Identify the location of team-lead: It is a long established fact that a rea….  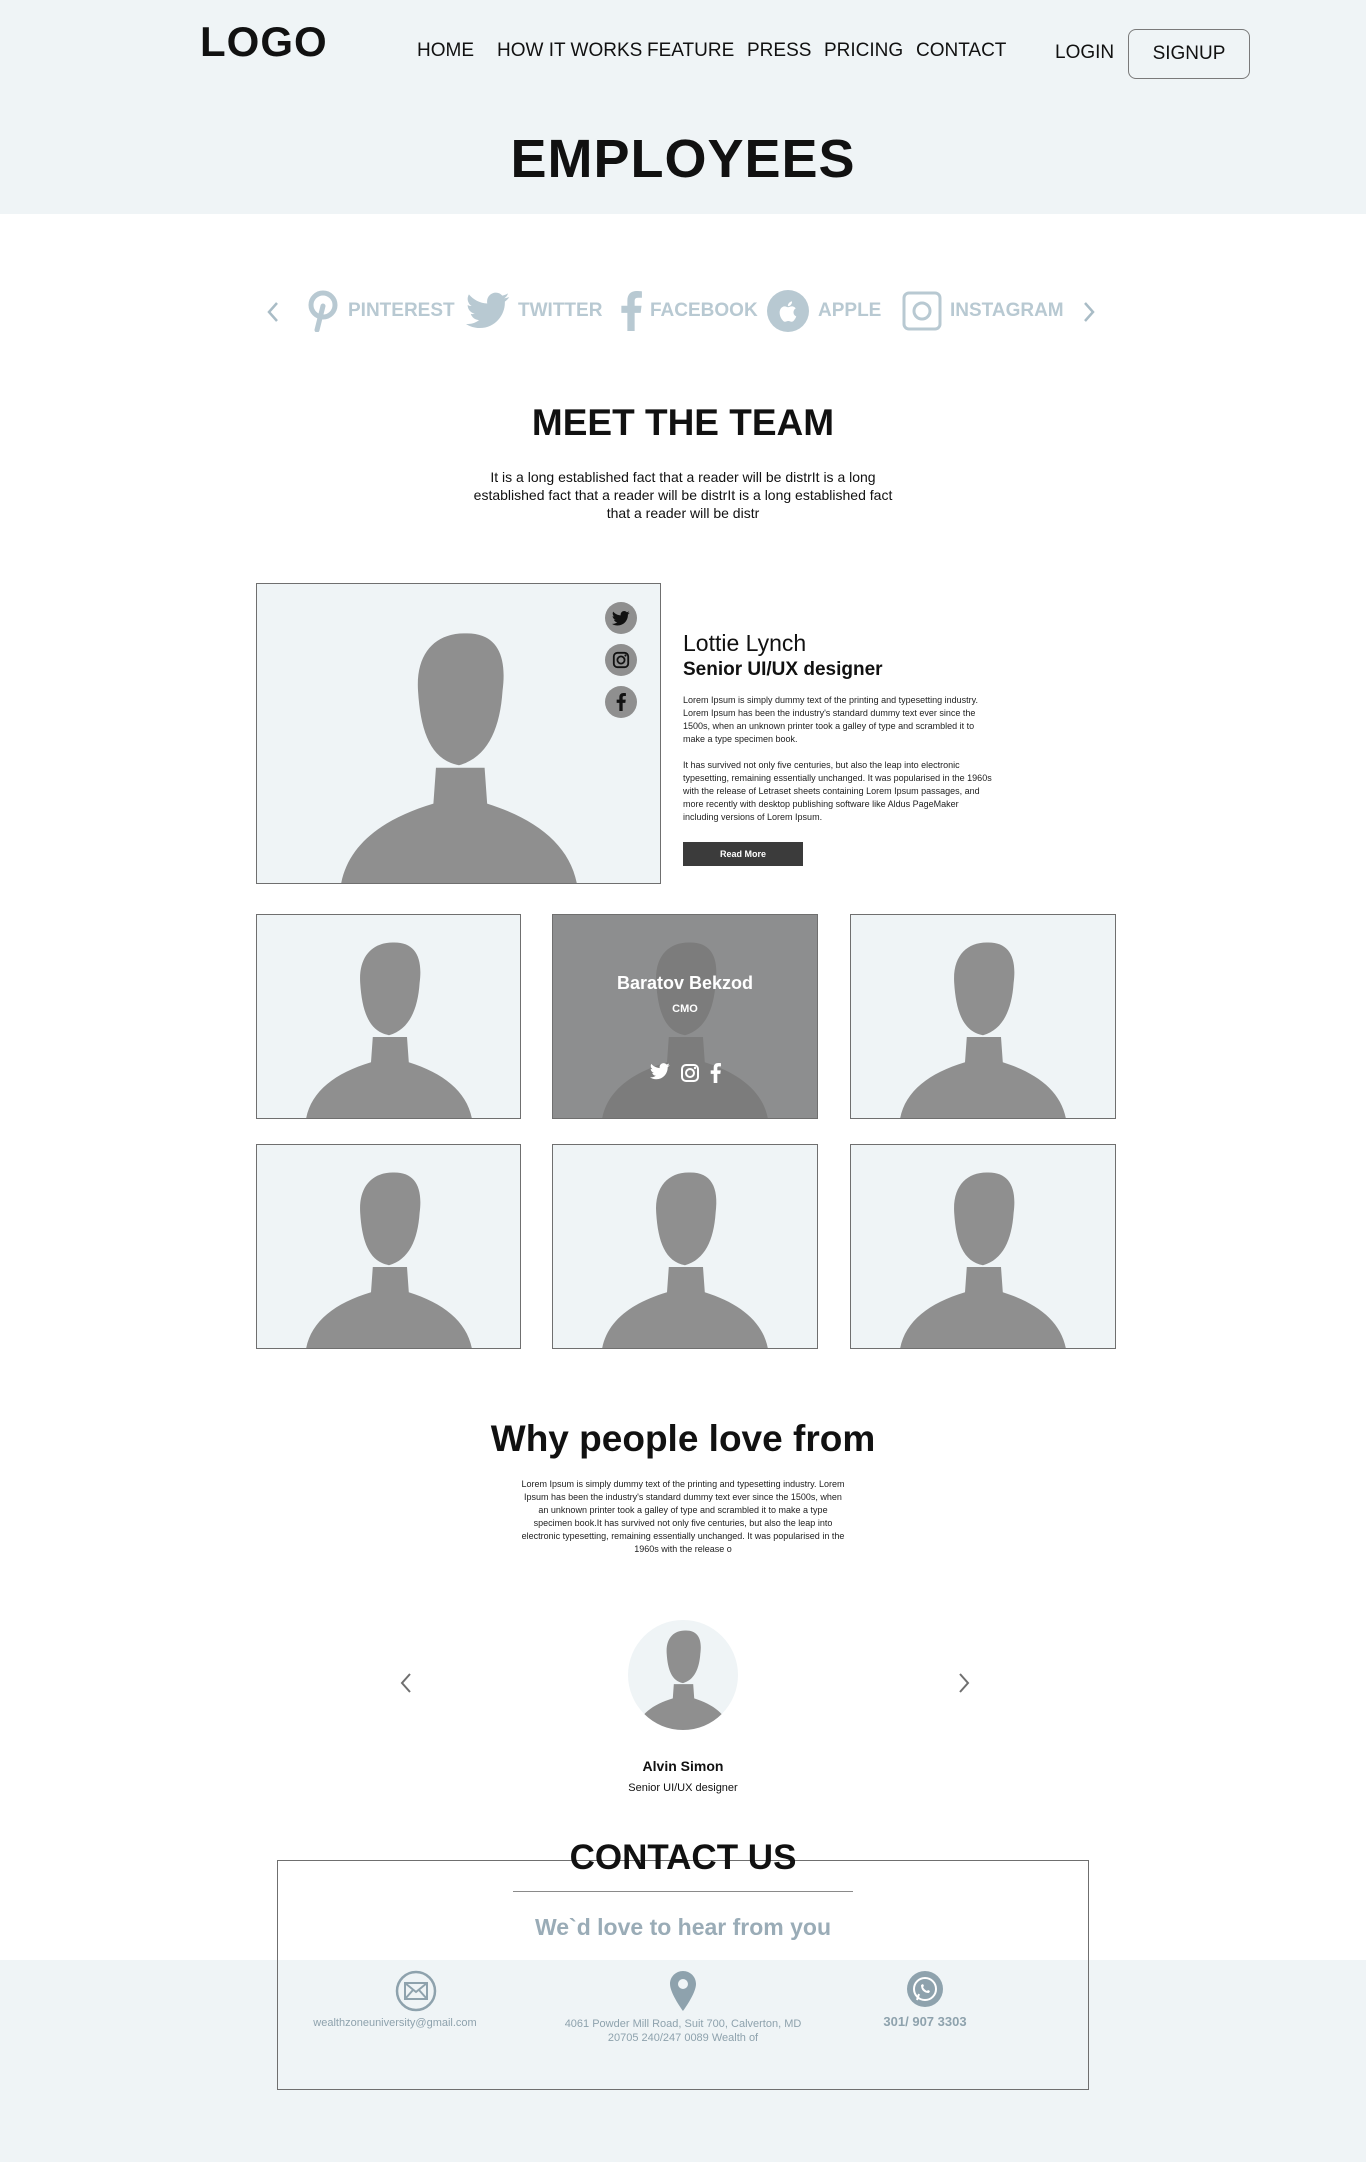
(683, 495).